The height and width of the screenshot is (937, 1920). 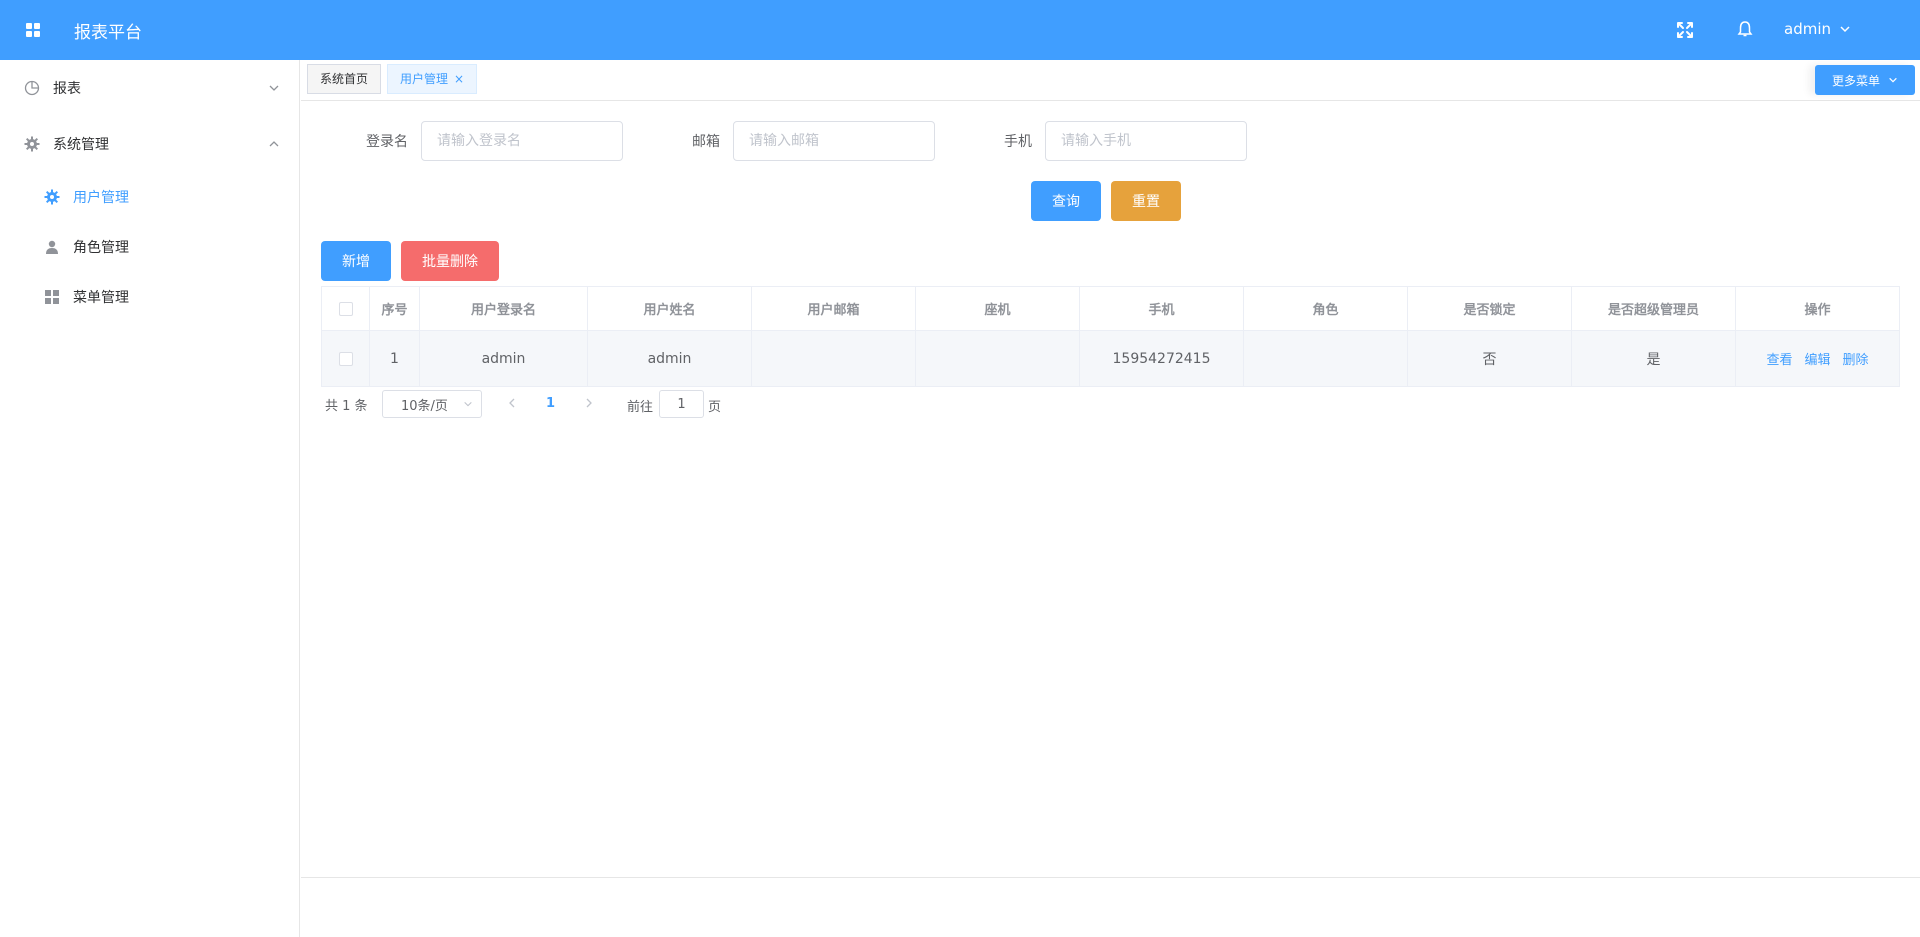 What do you see at coordinates (32, 88) in the screenshot?
I see `pie-chart-icon` at bounding box center [32, 88].